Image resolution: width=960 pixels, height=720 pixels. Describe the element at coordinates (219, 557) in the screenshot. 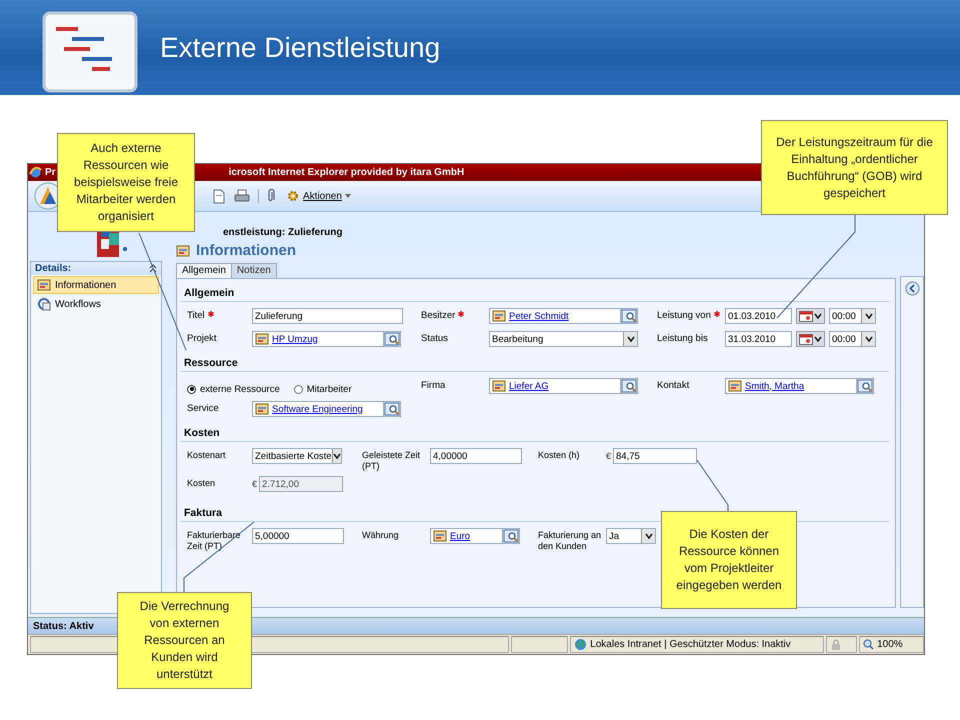

I see `leader-line` at that location.